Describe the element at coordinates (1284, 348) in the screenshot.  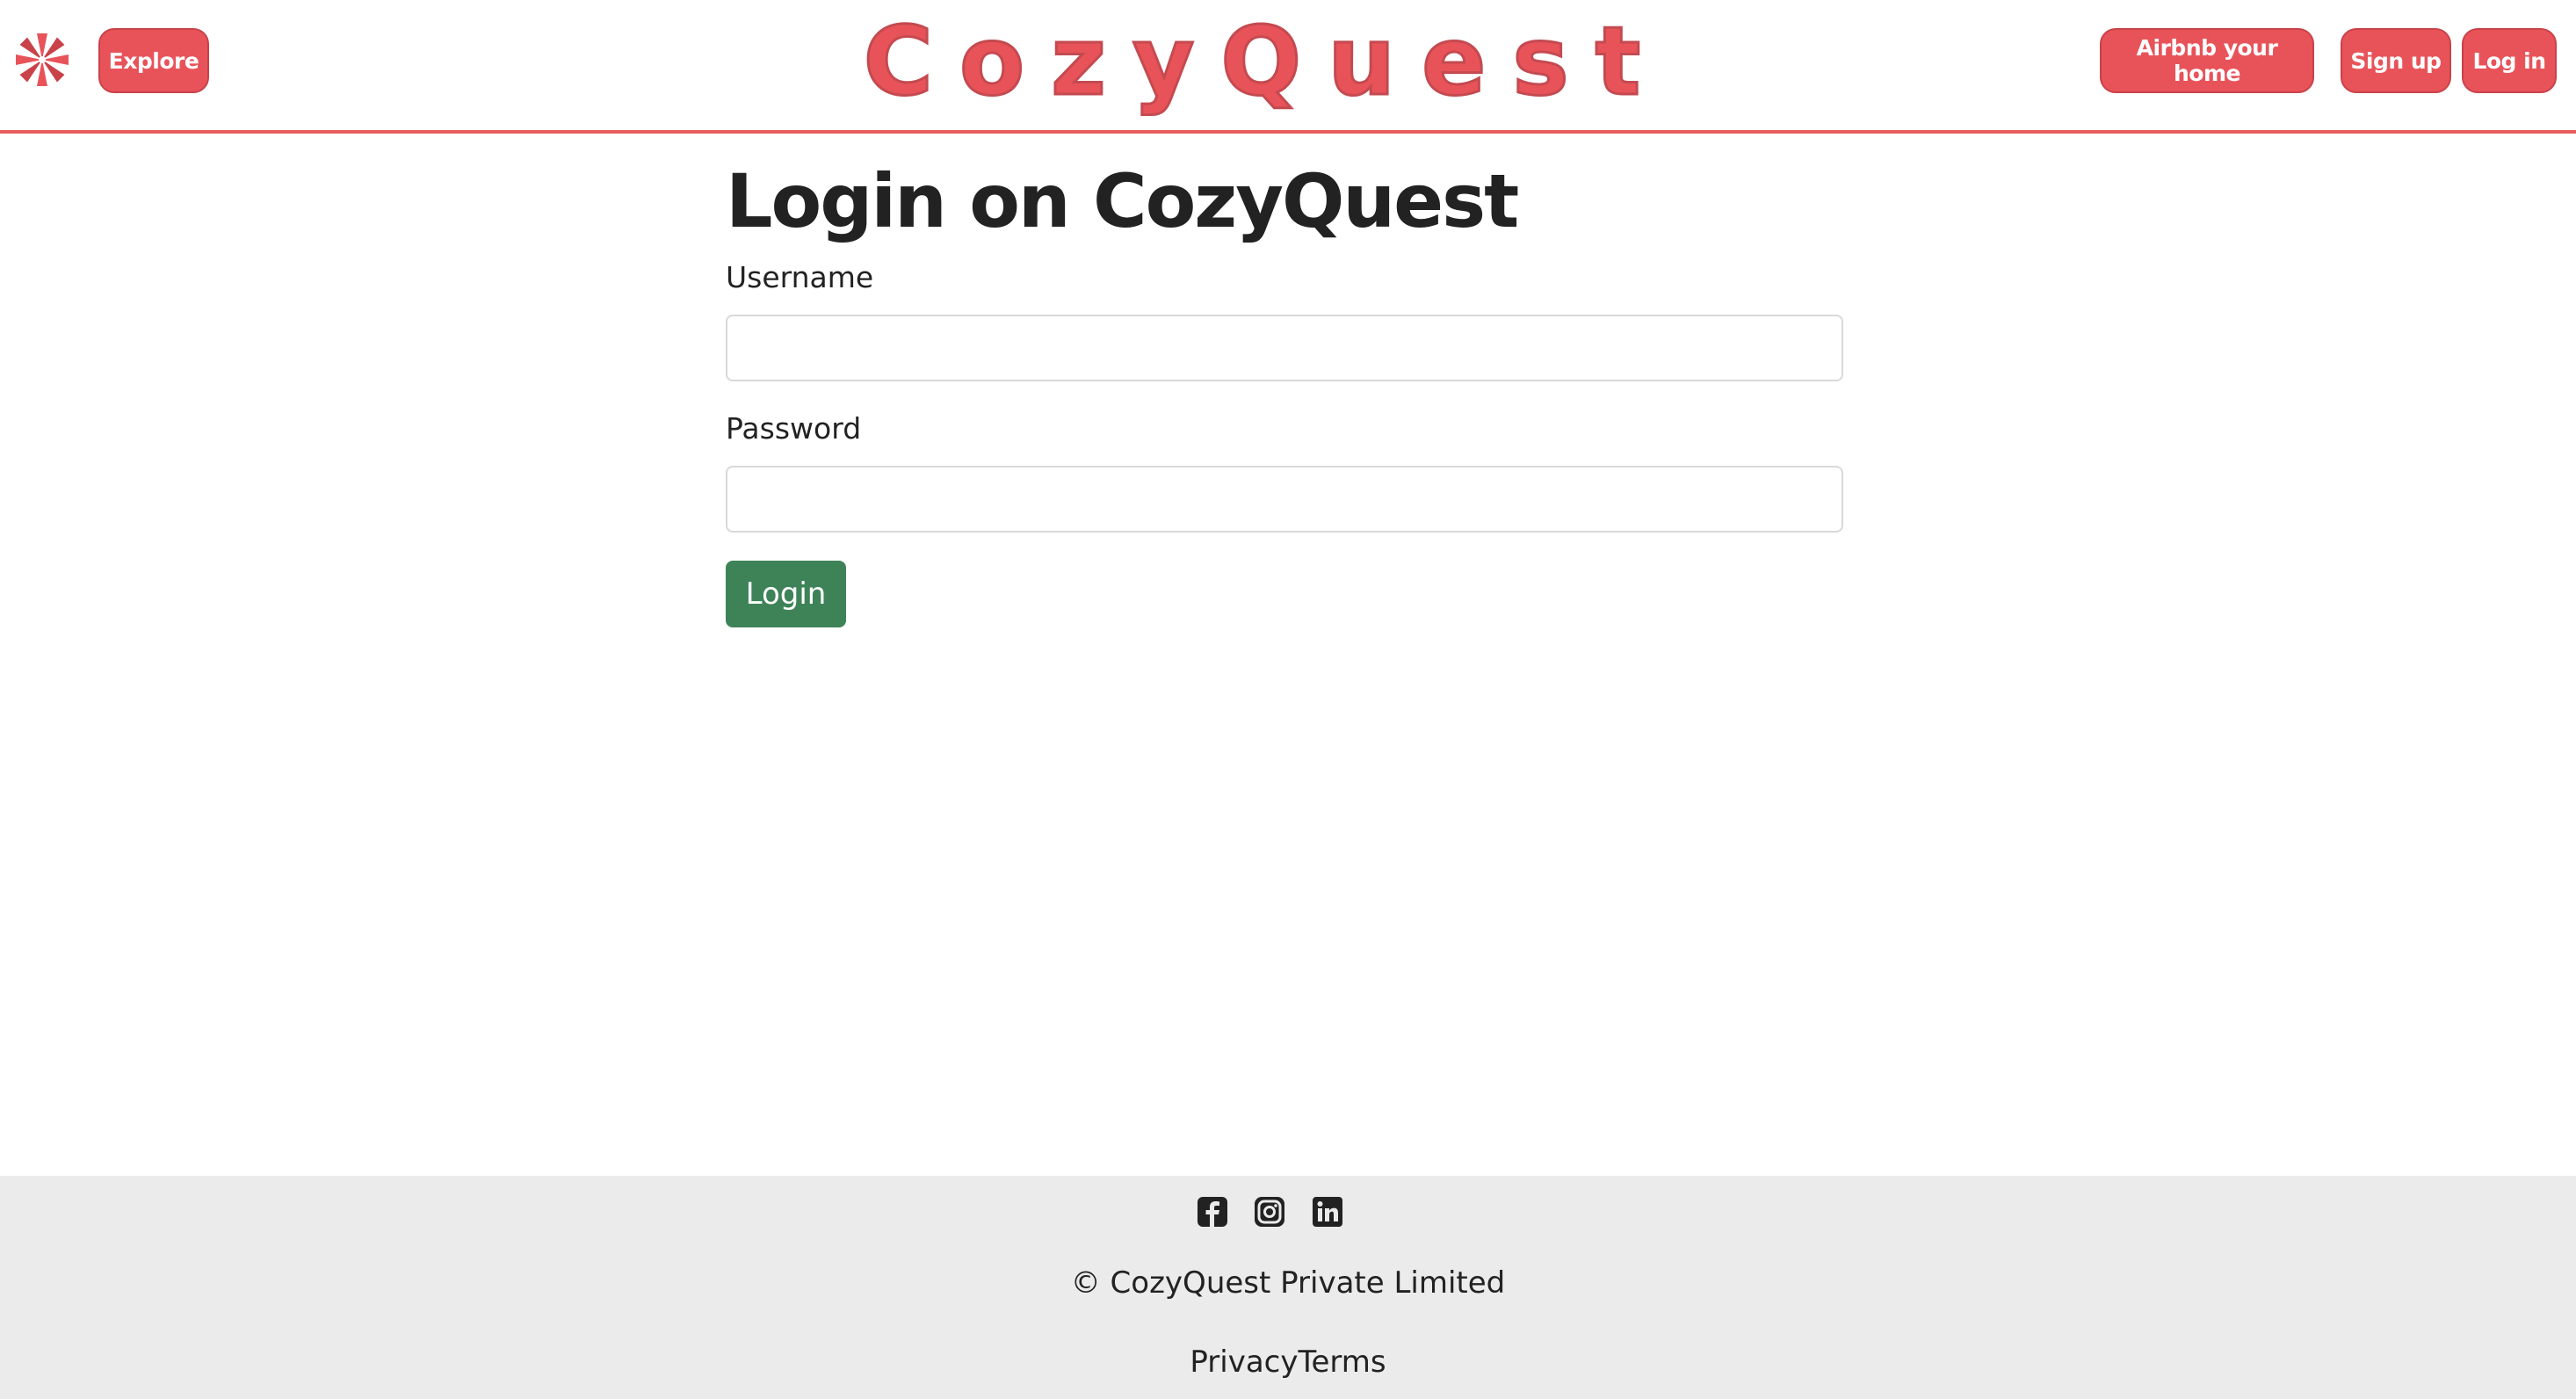
I see `username-input` at that location.